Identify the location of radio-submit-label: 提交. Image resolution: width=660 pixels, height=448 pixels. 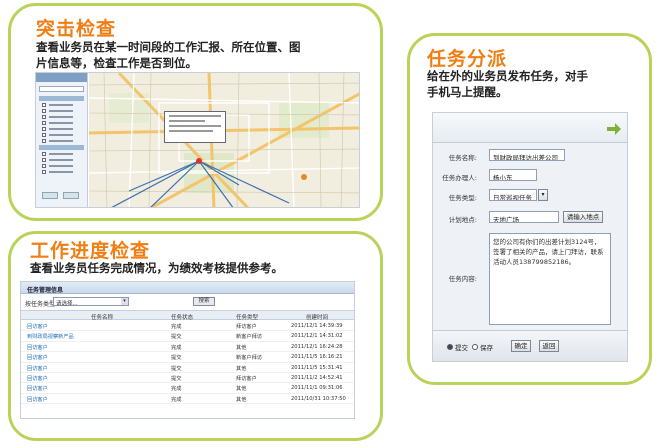
(461, 348).